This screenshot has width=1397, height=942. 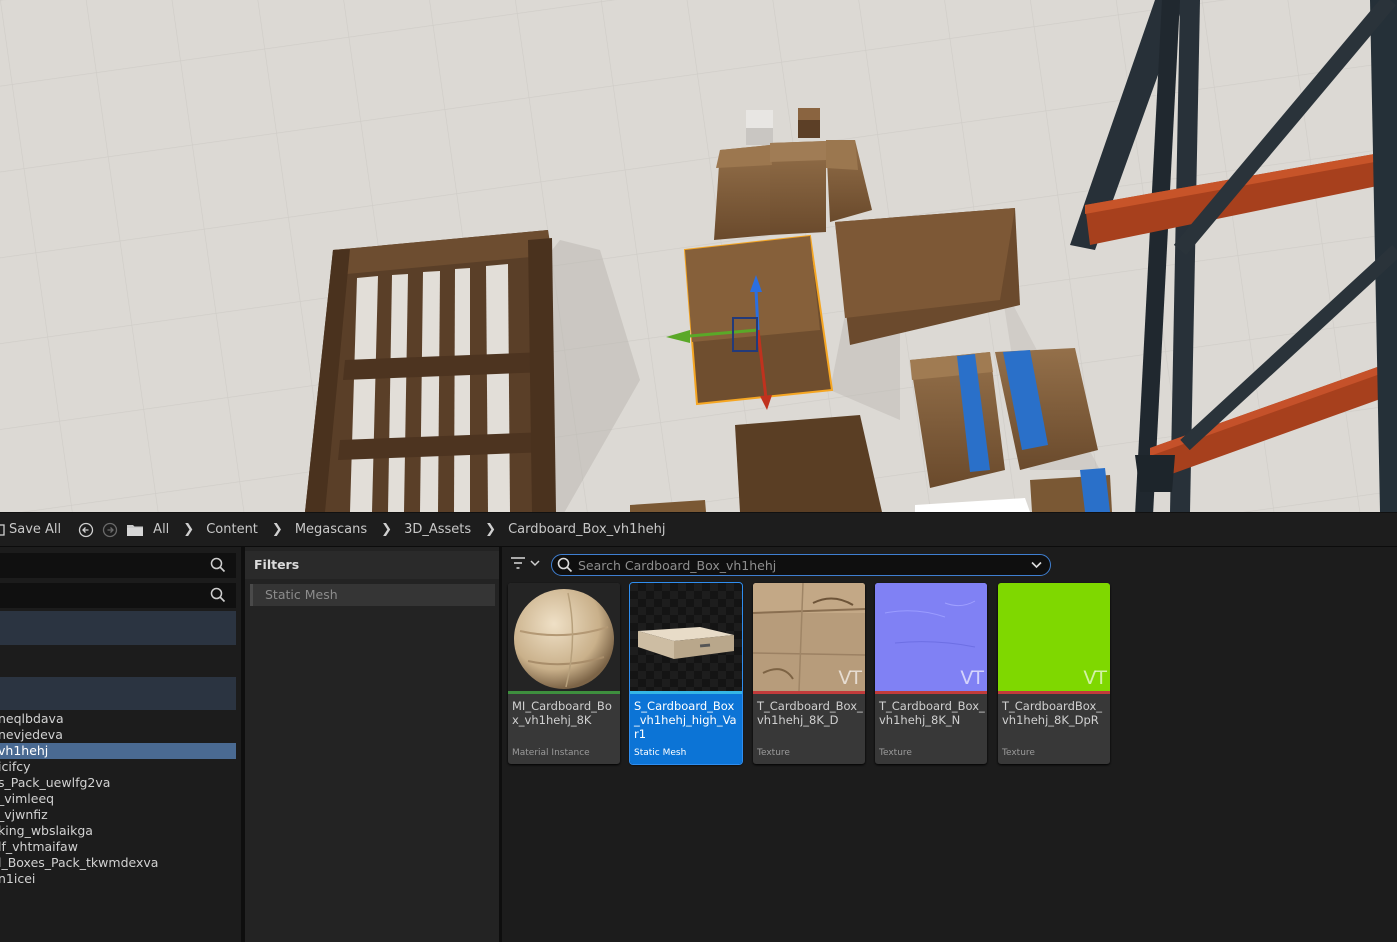 What do you see at coordinates (2, 529) in the screenshot?
I see `save-icon` at bounding box center [2, 529].